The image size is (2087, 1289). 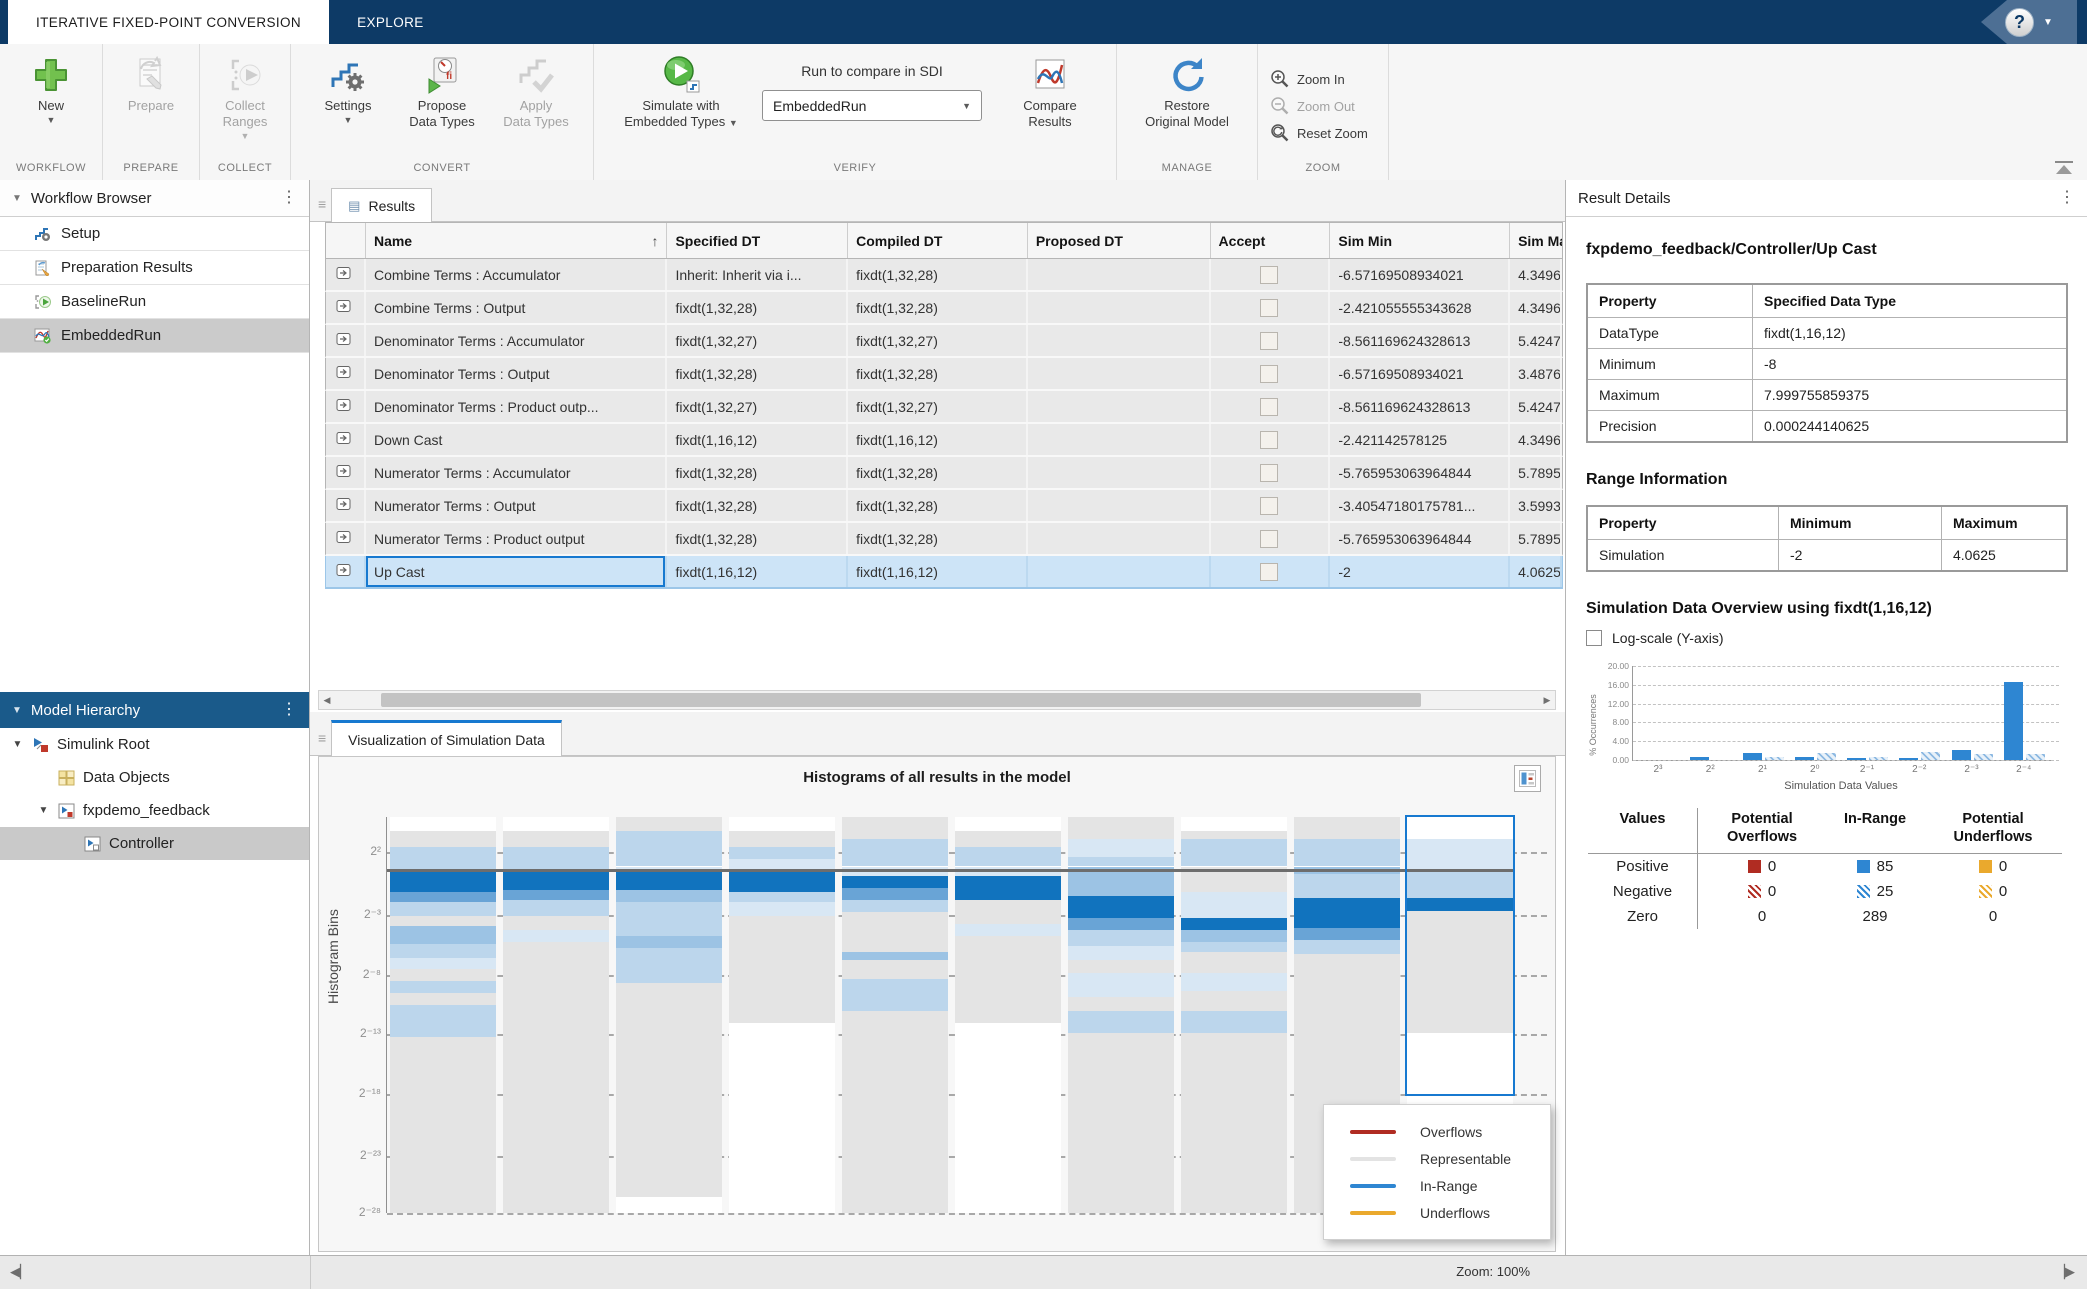 What do you see at coordinates (895, 1015) in the screenshot?
I see `histogram-column-denominator-terms-product-output` at bounding box center [895, 1015].